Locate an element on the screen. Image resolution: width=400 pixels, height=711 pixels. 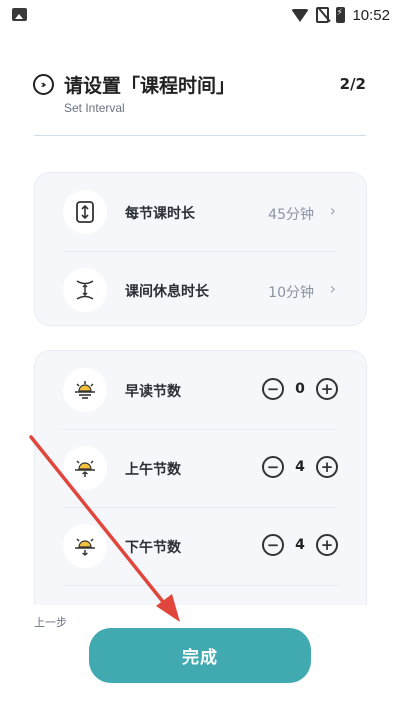
status-icons: 10:52 is located at coordinates (340, 15).